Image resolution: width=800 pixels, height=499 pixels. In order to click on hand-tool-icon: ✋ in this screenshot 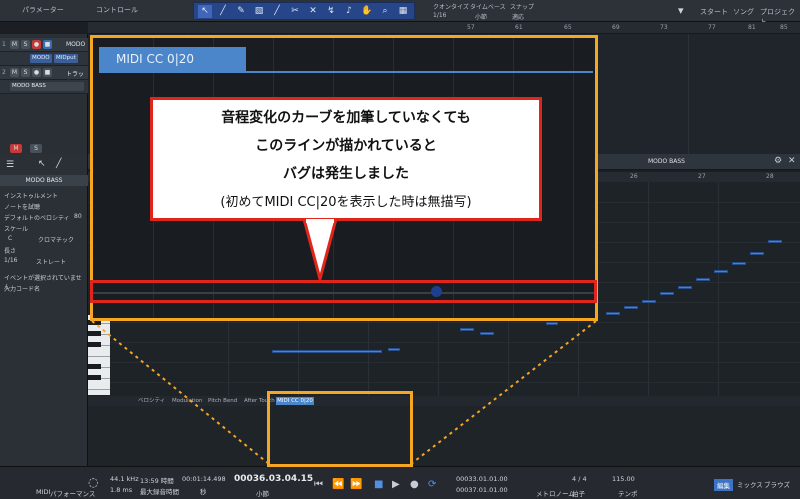, I will do `click(367, 11)`.